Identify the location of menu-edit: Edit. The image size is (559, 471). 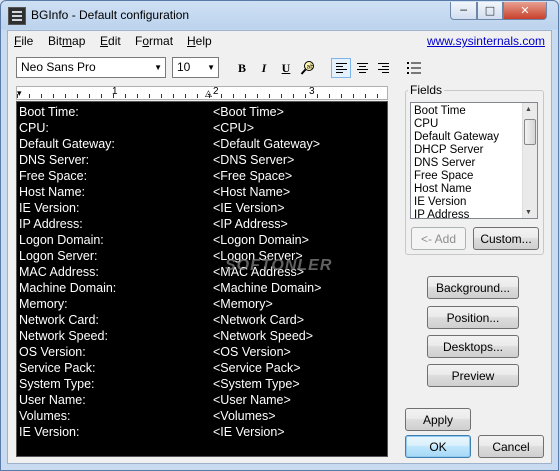
(110, 41).